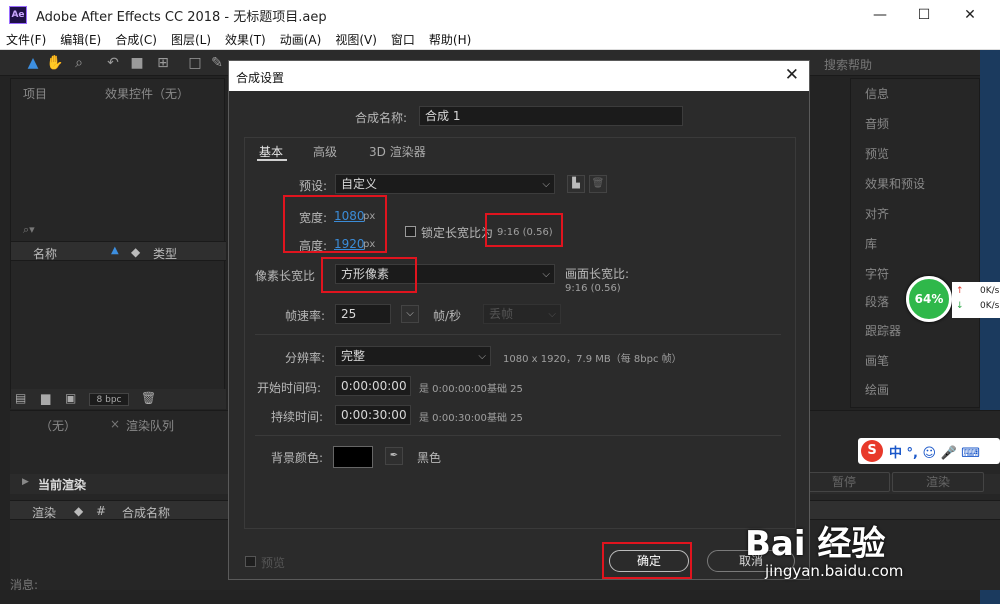 The width and height of the screenshot is (1000, 604). What do you see at coordinates (883, 330) in the screenshot?
I see `panel-tracker: 跟踪器` at bounding box center [883, 330].